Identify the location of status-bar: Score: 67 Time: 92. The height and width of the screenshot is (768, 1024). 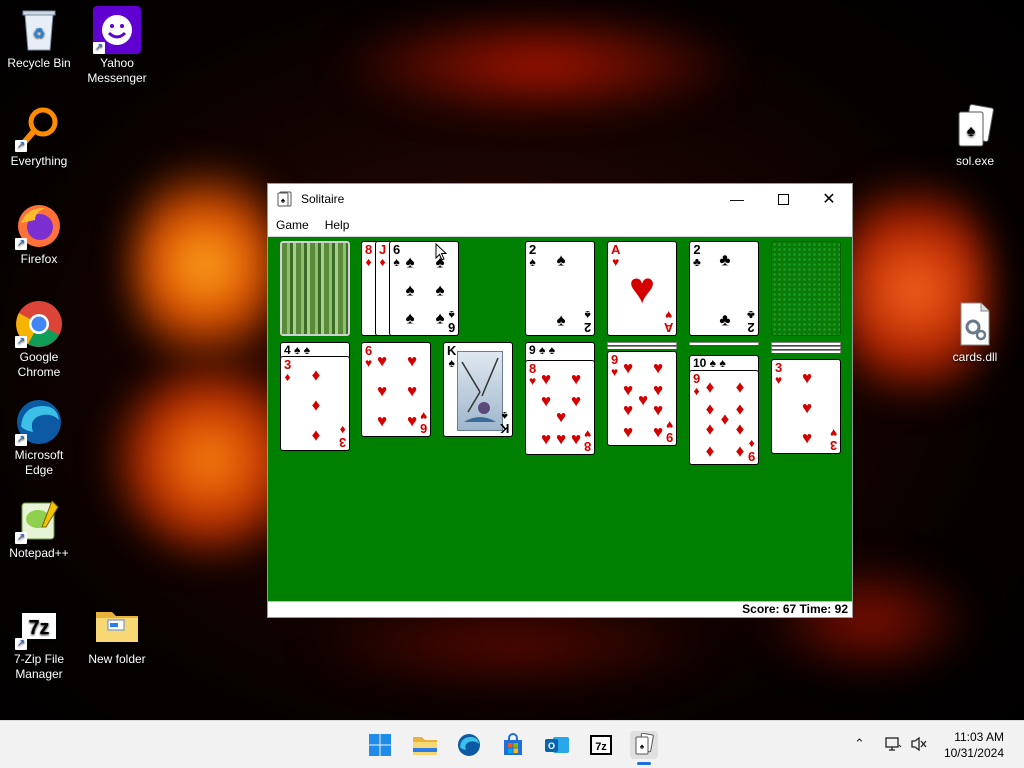
(560, 609).